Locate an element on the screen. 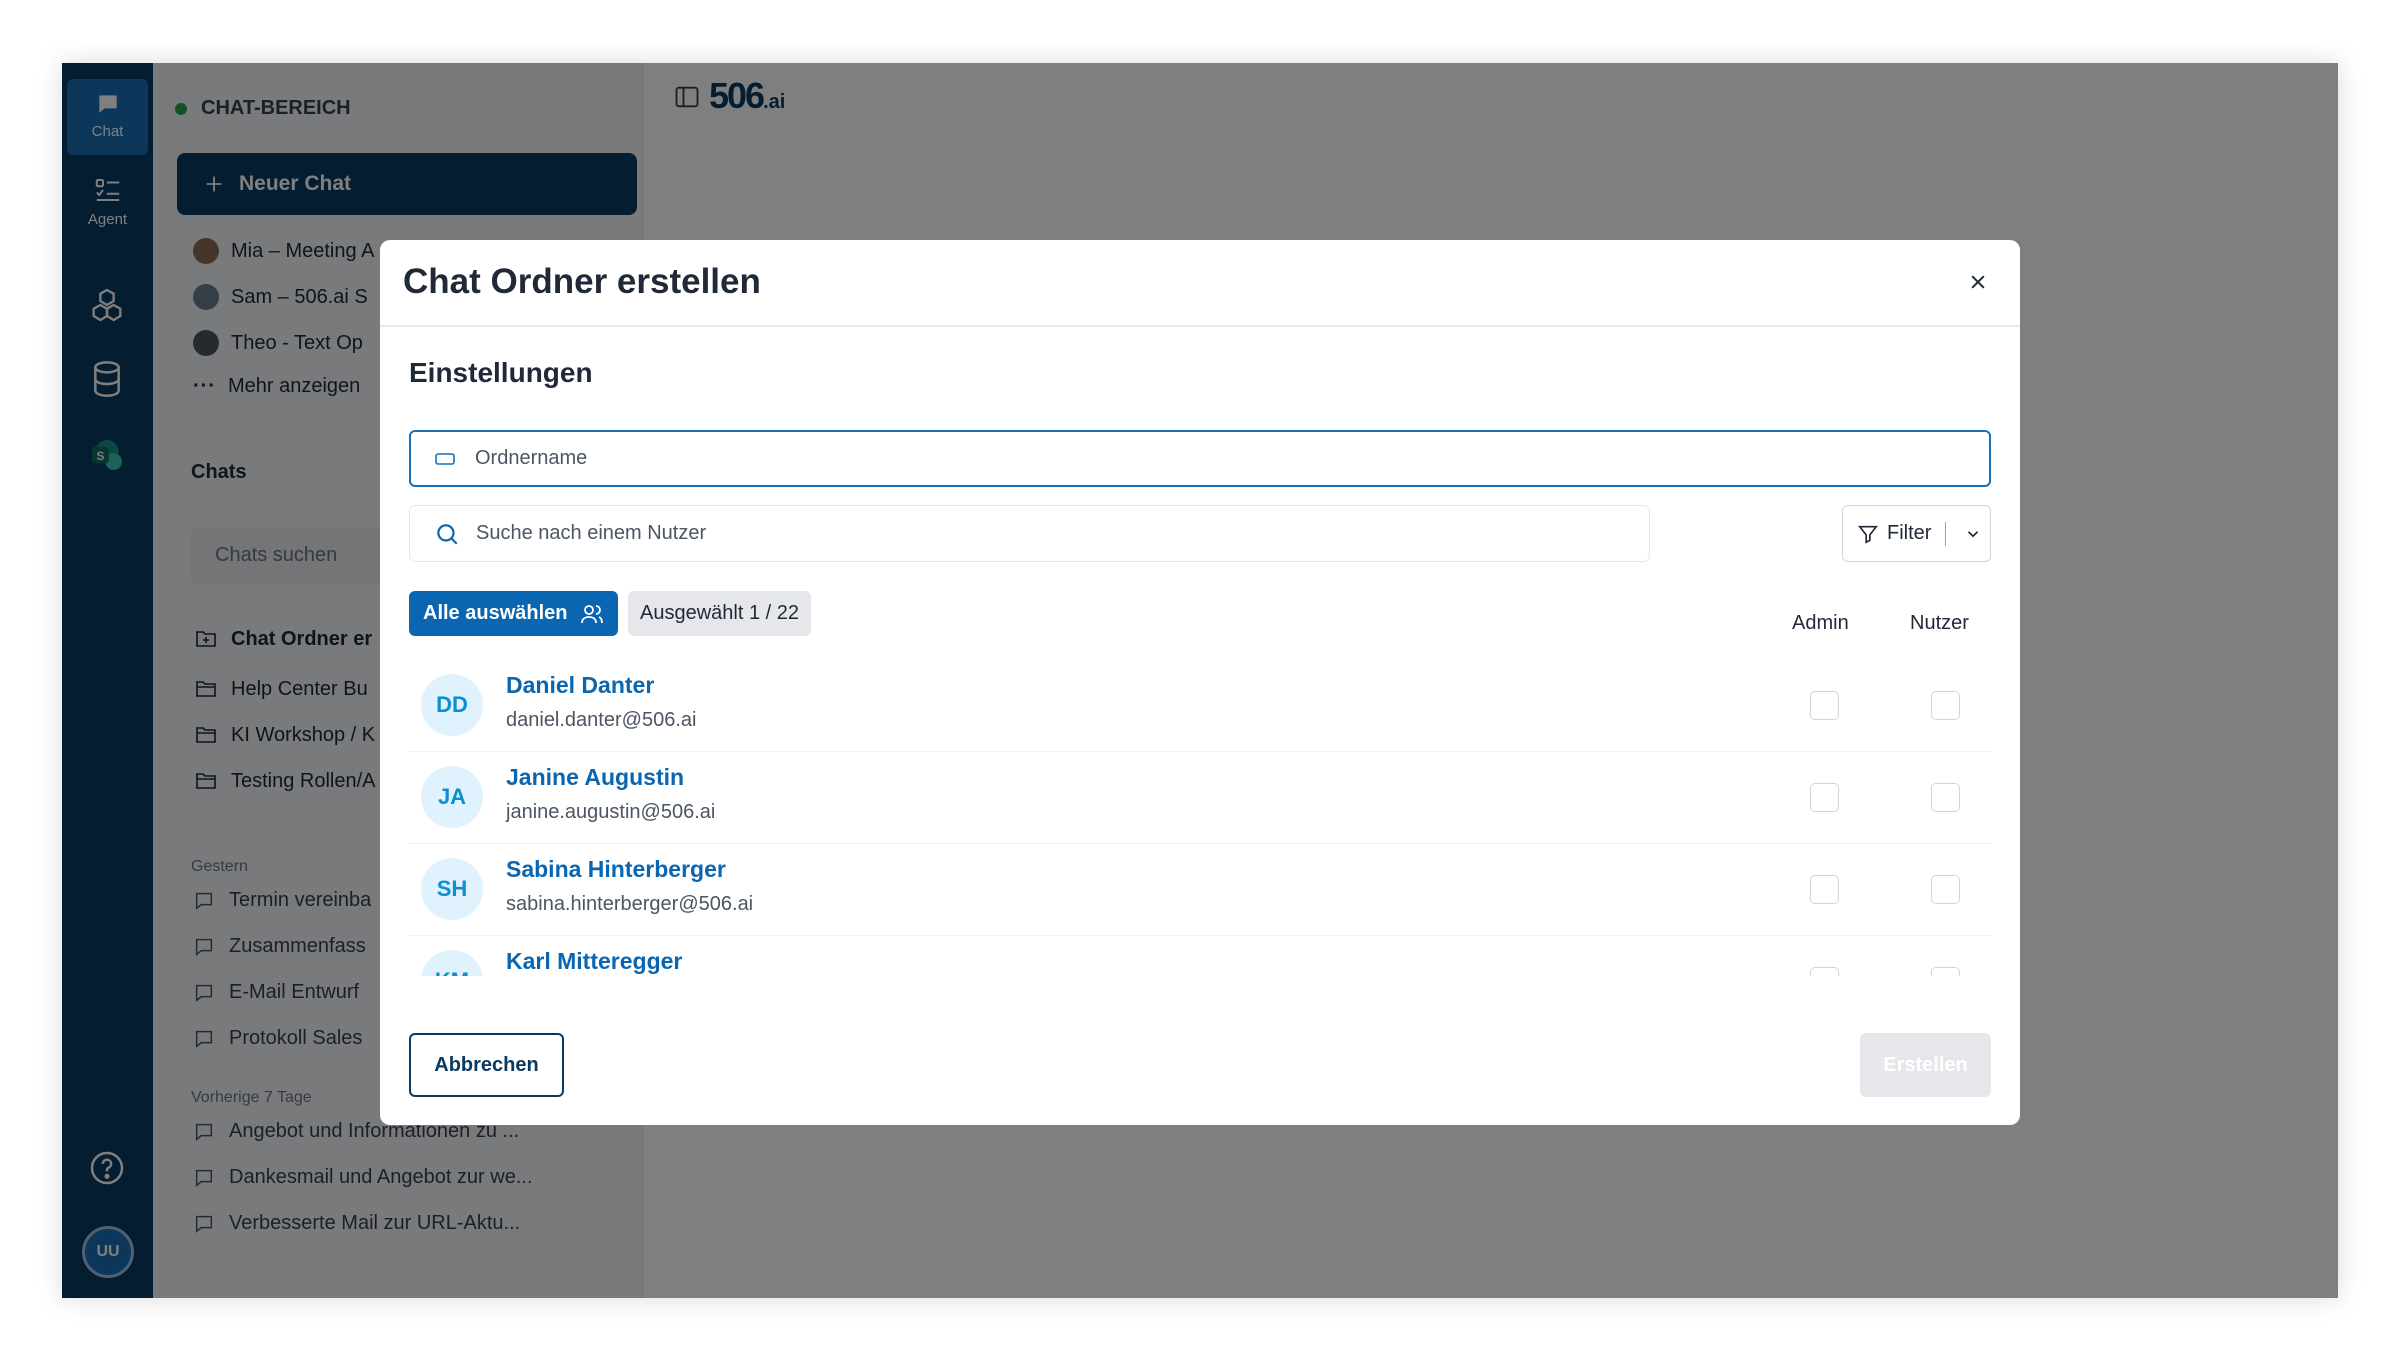 Image resolution: width=2400 pixels, height=1360 pixels. close-icon is located at coordinates (1978, 282).